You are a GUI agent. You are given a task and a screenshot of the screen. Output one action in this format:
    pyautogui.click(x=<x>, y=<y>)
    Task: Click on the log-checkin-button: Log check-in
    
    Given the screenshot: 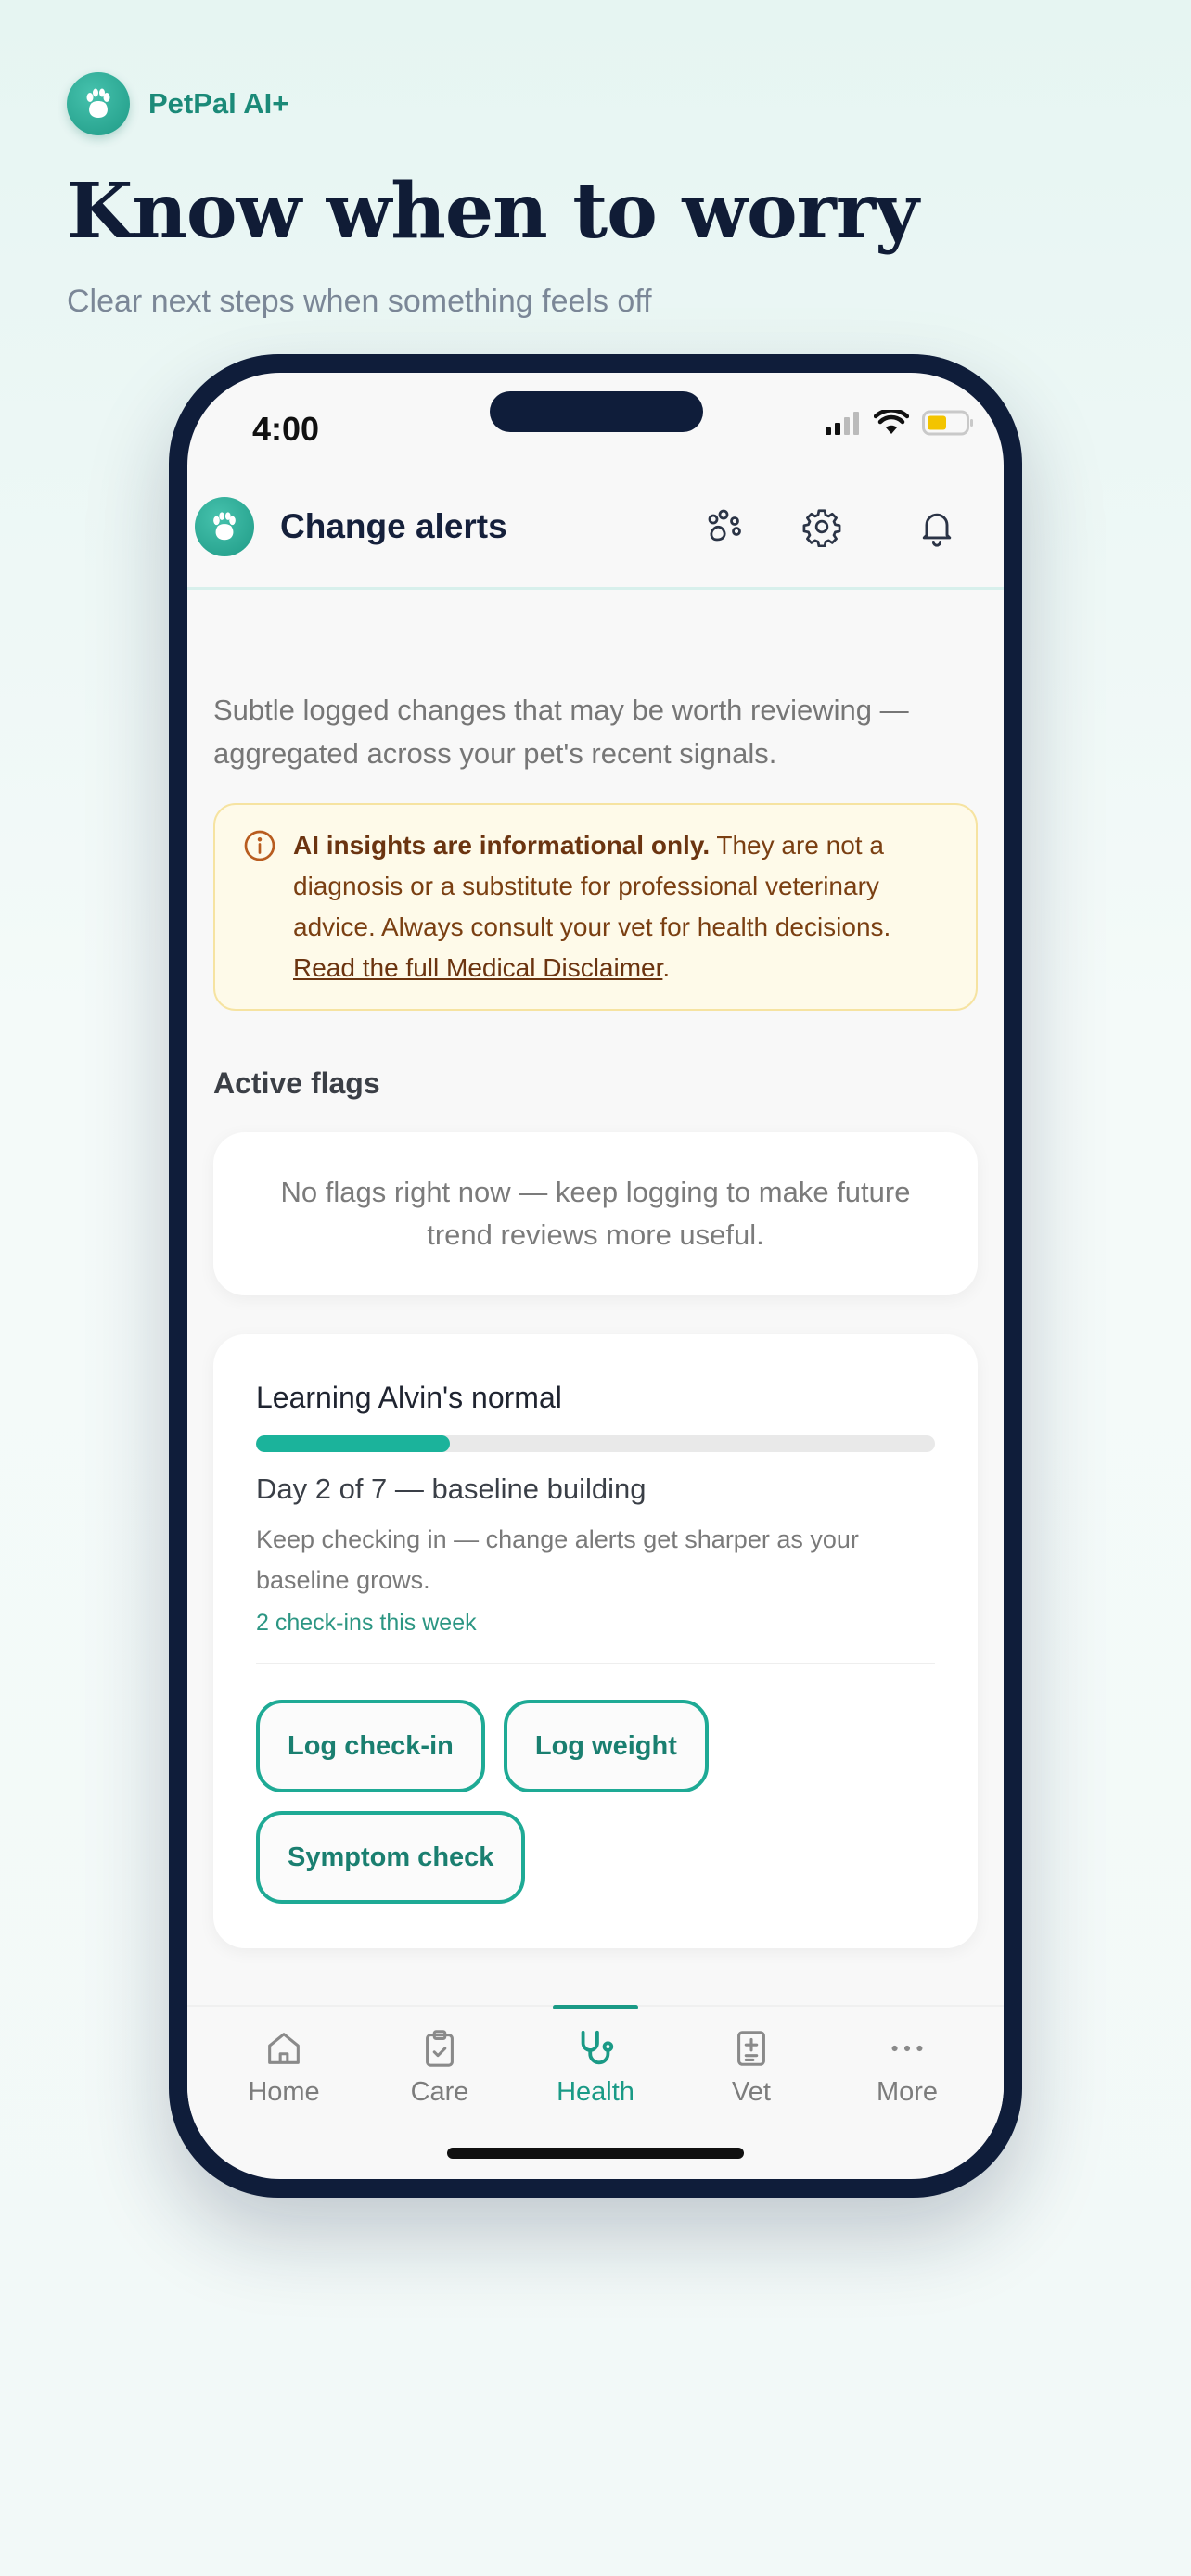 What is the action you would take?
    pyautogui.click(x=370, y=1746)
    